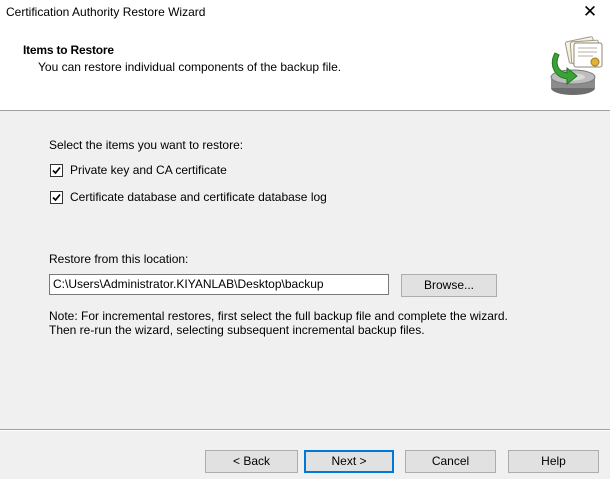 The height and width of the screenshot is (479, 610). What do you see at coordinates (251, 461) in the screenshot?
I see `back-button: < Back` at bounding box center [251, 461].